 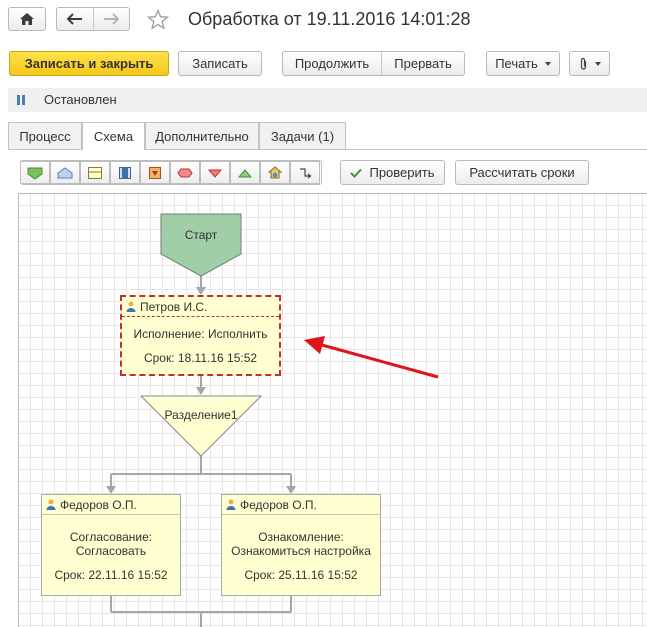 What do you see at coordinates (371, 357) in the screenshot?
I see `annotation-arrow` at bounding box center [371, 357].